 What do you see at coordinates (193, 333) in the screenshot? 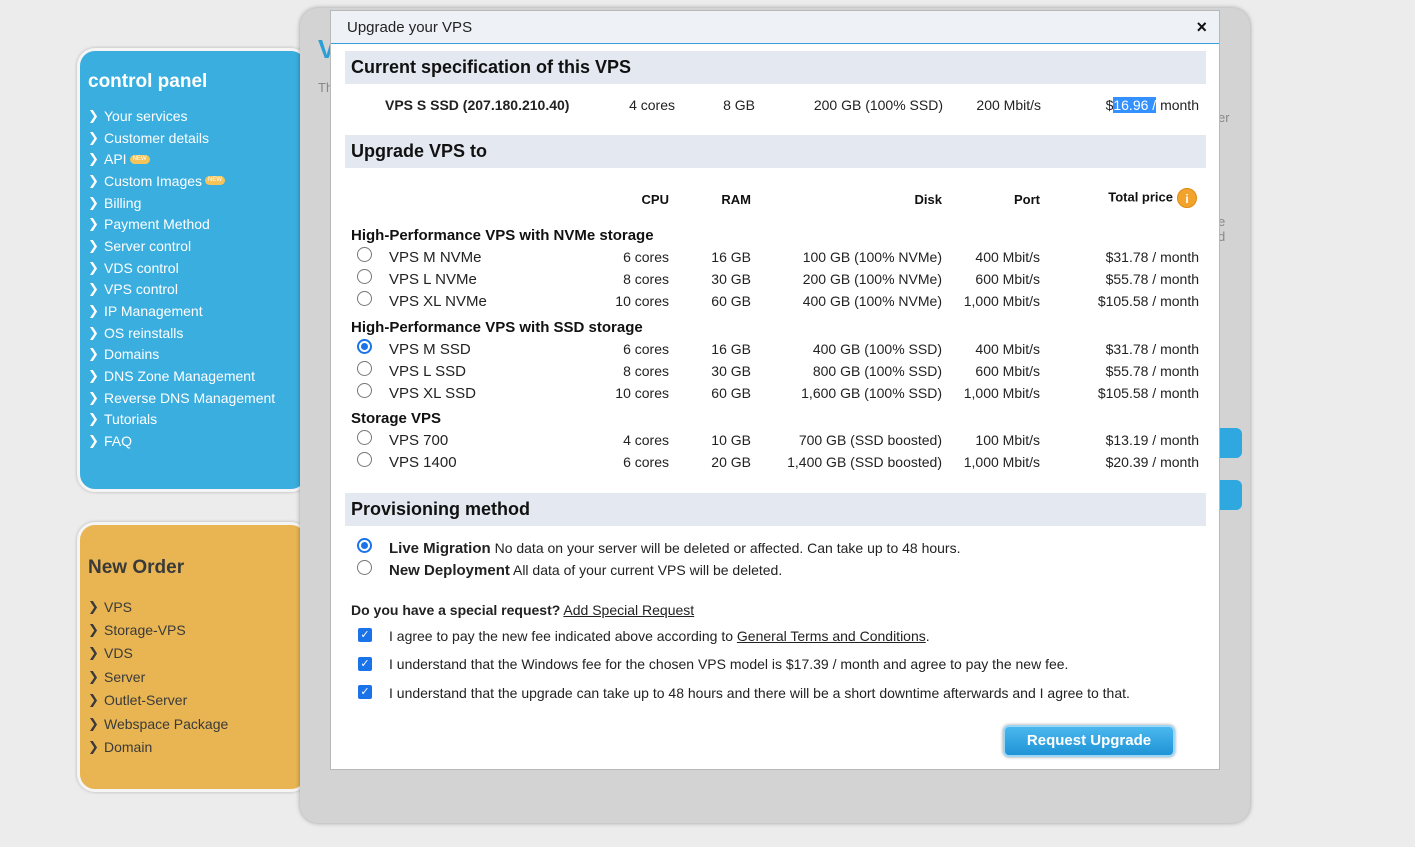
I see `control-panel-item: ❯ OS reinstalls` at bounding box center [193, 333].